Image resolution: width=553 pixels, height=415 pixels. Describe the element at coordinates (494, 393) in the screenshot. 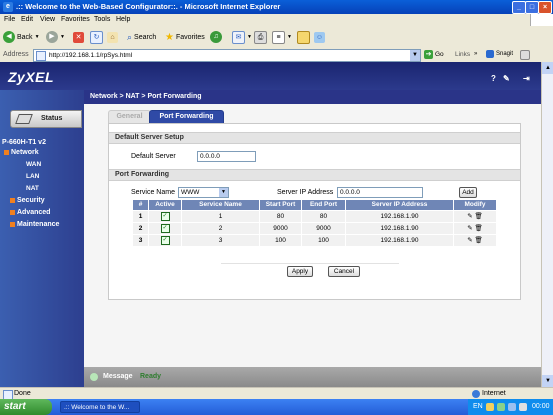

I see `zone-text: Internet` at that location.